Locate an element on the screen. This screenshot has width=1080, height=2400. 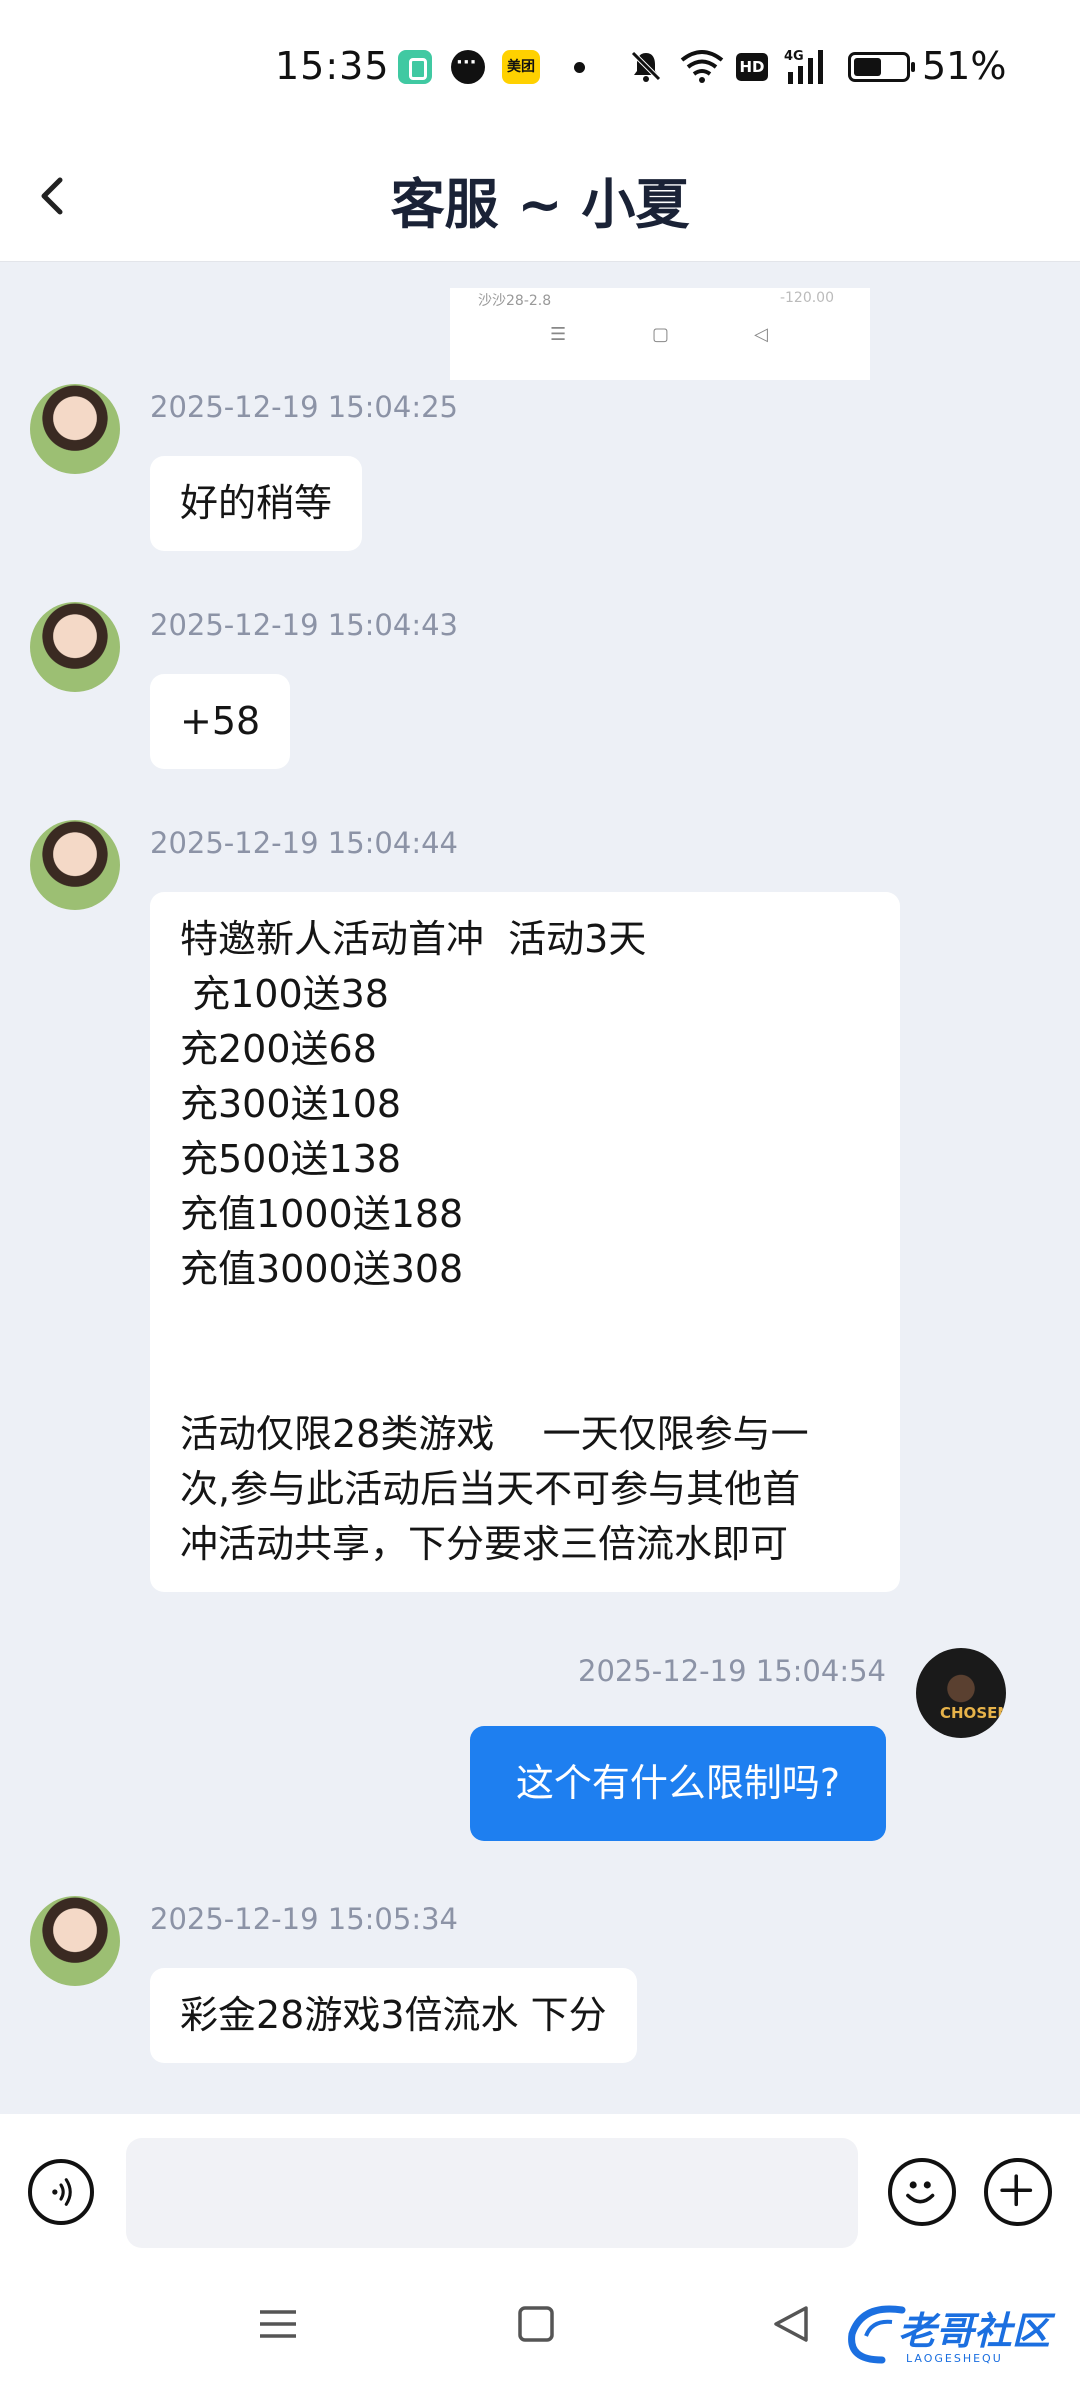
avatar-shirt-text: CHOSEN1 is located at coordinates (973, 1713).